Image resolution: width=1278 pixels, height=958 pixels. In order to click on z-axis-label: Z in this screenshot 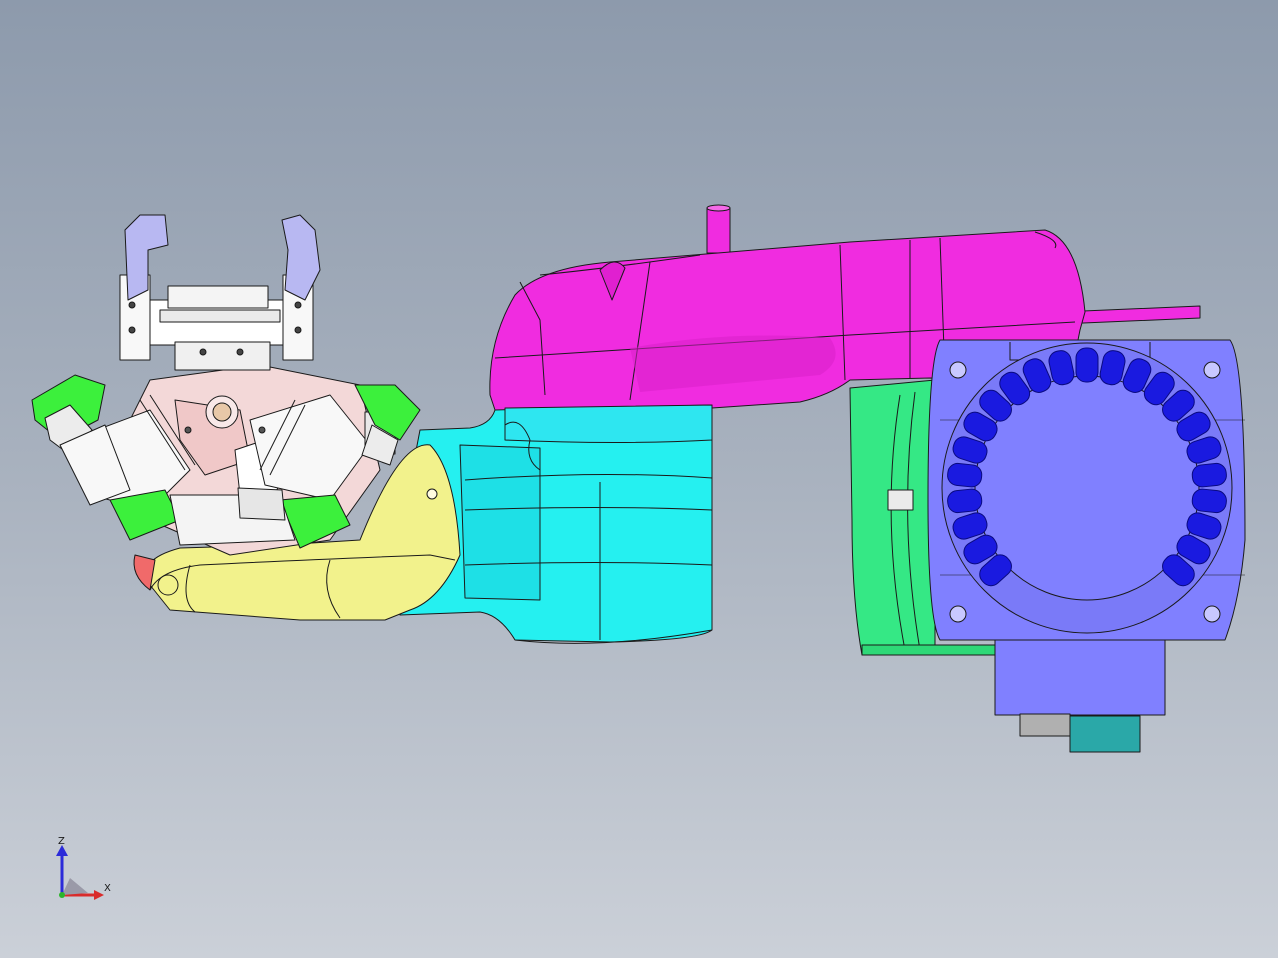, I will do `click(61, 841)`.